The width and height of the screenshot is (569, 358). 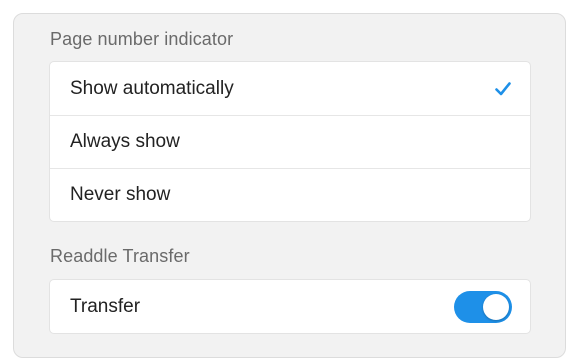 I want to click on option-always-show: Always show, so click(x=290, y=141).